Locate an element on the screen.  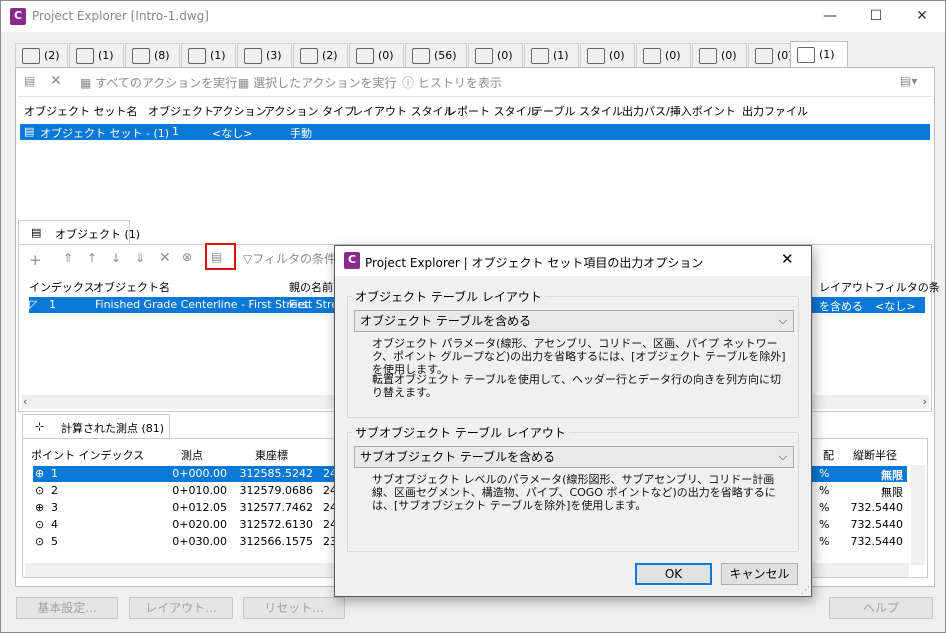
remove-icon: ✕ is located at coordinates (165, 258).